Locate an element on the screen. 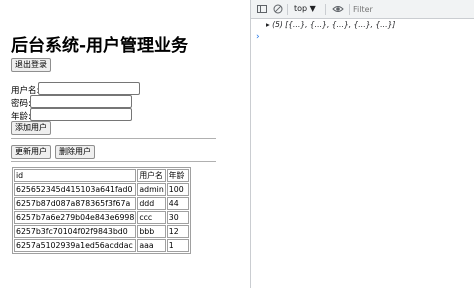 The width and height of the screenshot is (474, 288). delete-user-button: 删除用户 is located at coordinates (75, 152).